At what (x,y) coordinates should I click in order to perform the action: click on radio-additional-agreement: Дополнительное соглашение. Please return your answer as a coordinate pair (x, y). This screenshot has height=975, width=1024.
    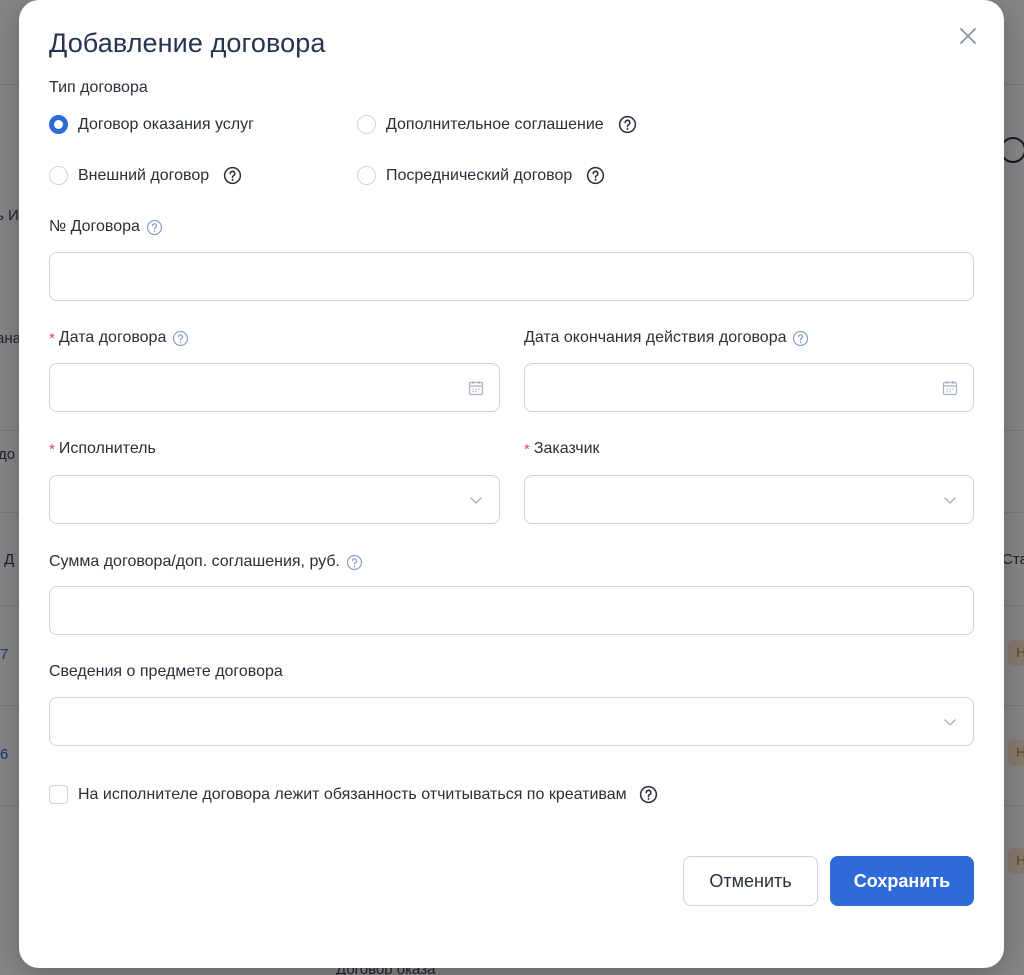
    Looking at the image, I should click on (497, 124).